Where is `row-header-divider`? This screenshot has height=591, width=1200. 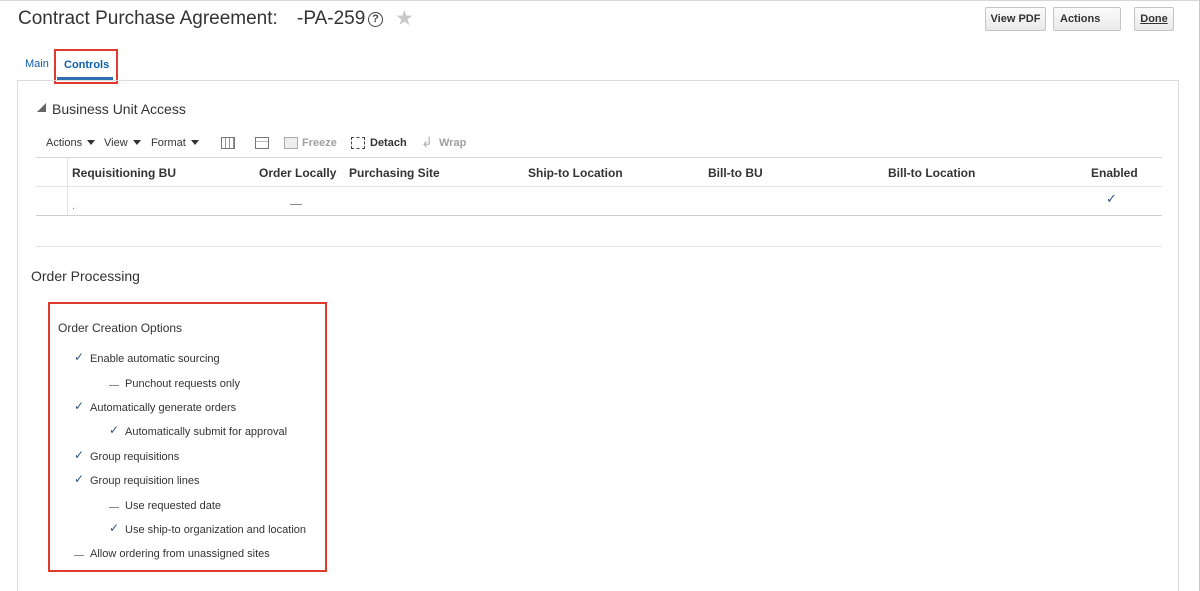 row-header-divider is located at coordinates (67, 186).